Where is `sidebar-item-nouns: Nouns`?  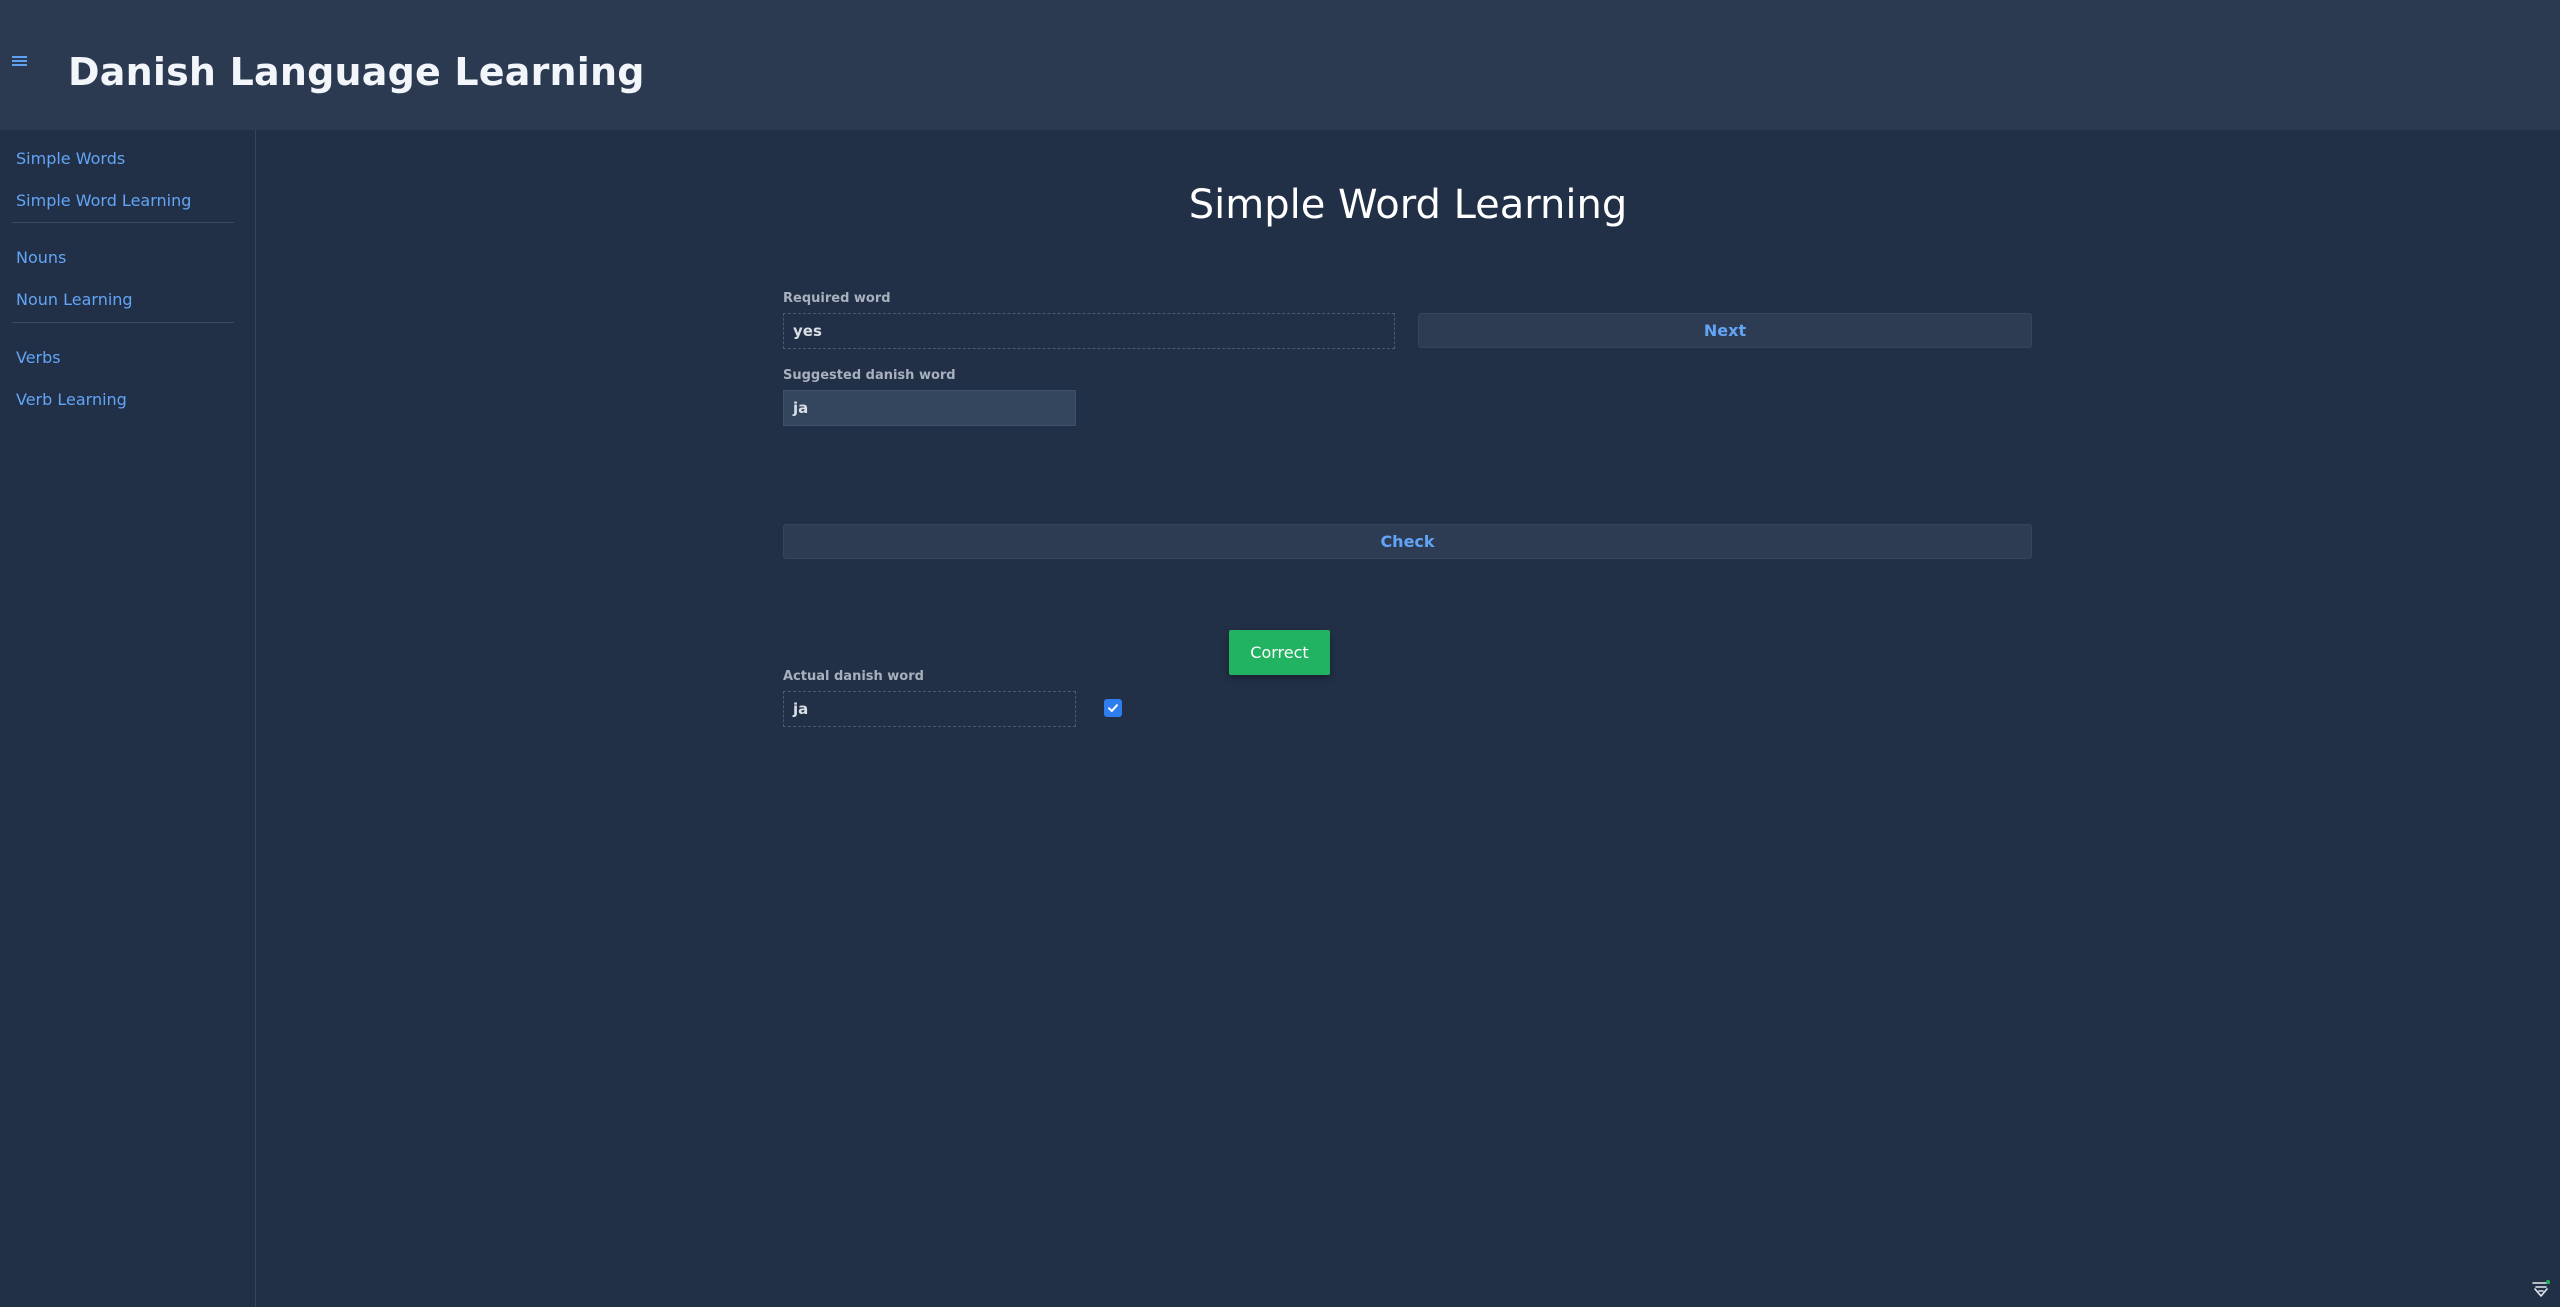 sidebar-item-nouns: Nouns is located at coordinates (41, 257).